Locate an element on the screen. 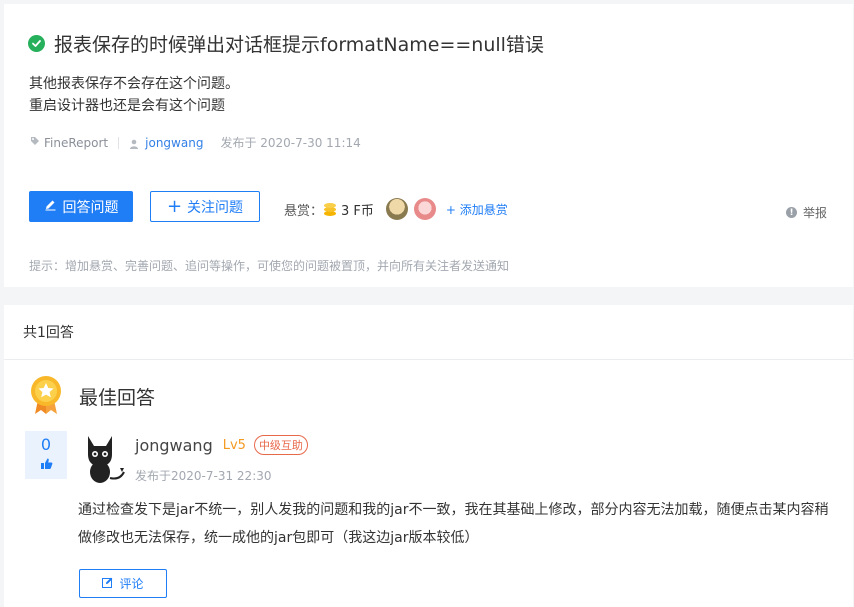  question-author: jongwang is located at coordinates (174, 143).